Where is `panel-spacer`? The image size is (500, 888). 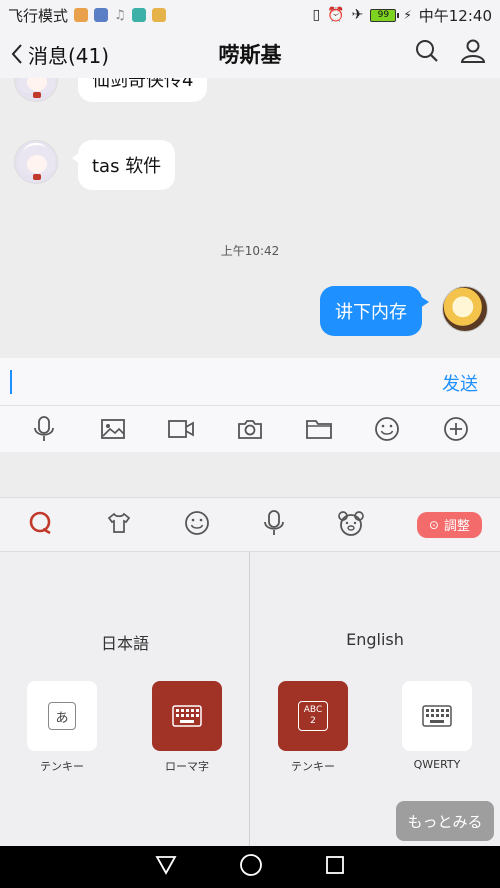
panel-spacer is located at coordinates (250, 475).